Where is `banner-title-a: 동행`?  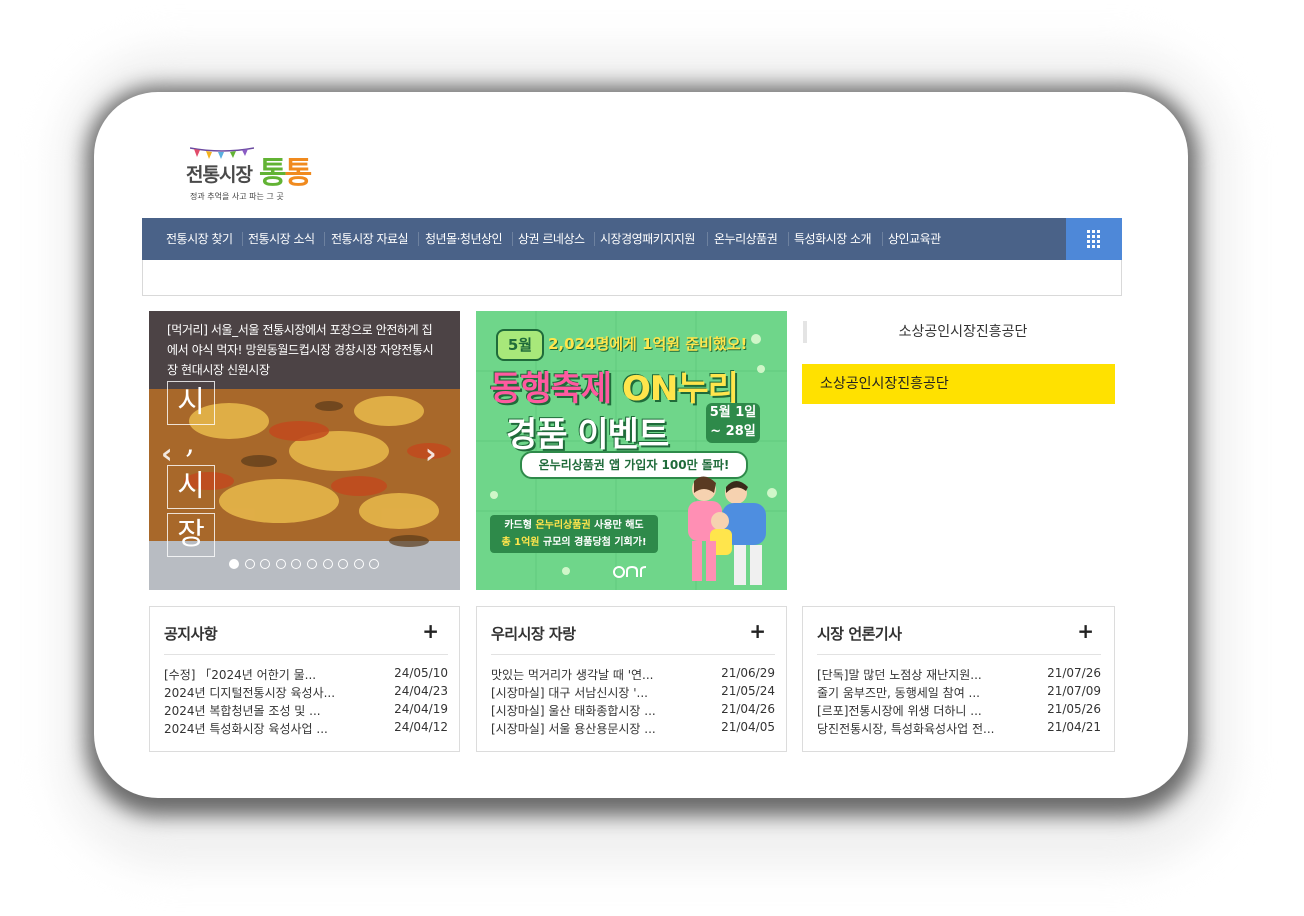
banner-title-a: 동행 is located at coordinates (521, 389).